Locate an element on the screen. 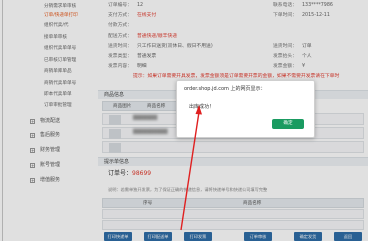  dialog-ok-button: 确定 is located at coordinates (288, 124).